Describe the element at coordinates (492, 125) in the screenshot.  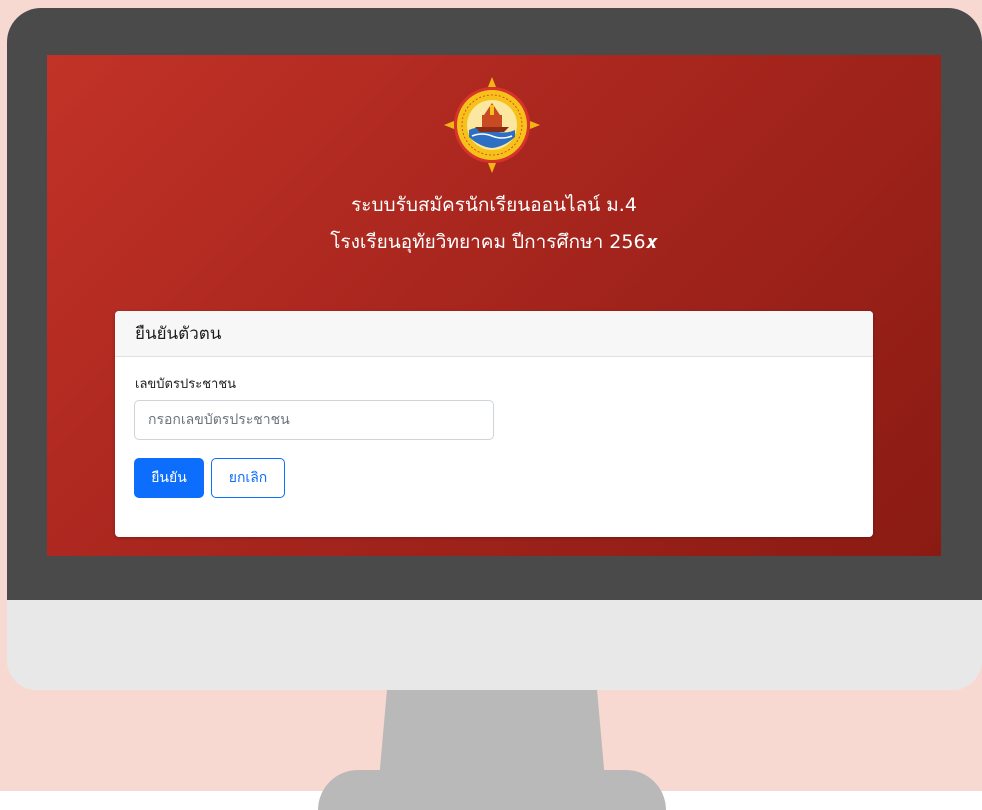
I see `school-emblem-icon` at that location.